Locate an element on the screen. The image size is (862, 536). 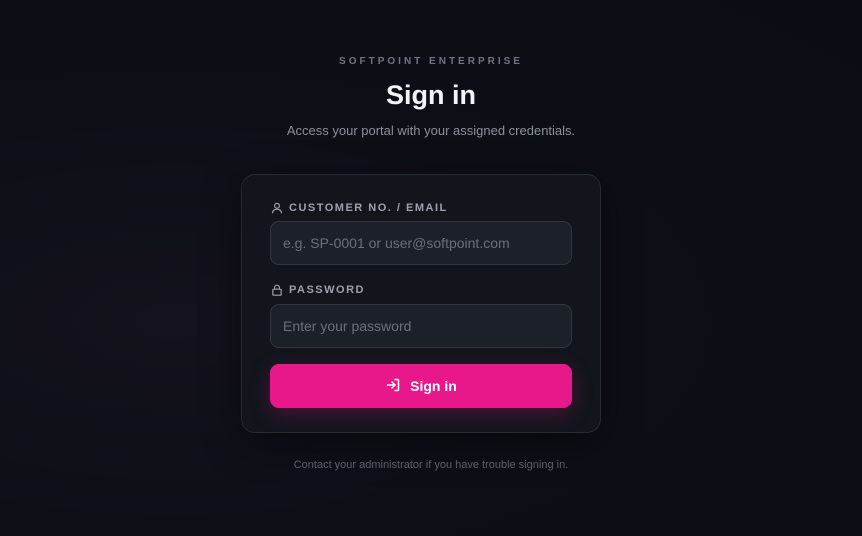
password-field-label: PASSWORD is located at coordinates (318, 290).